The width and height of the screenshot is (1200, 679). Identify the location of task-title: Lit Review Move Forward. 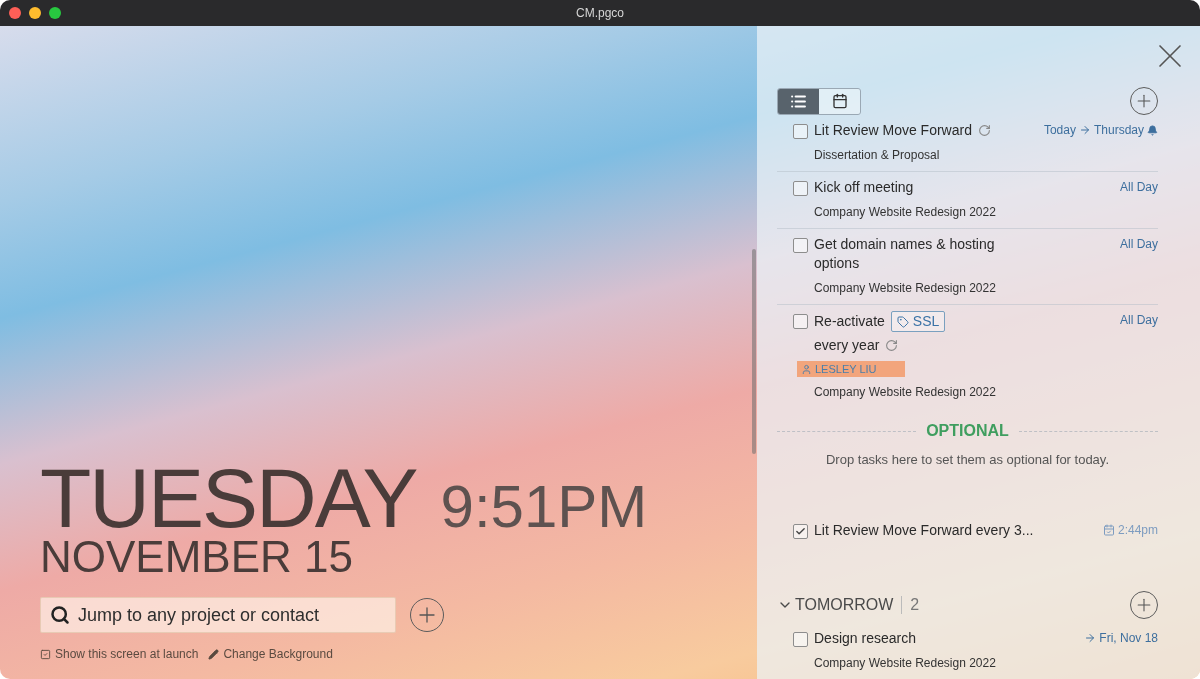
(893, 130).